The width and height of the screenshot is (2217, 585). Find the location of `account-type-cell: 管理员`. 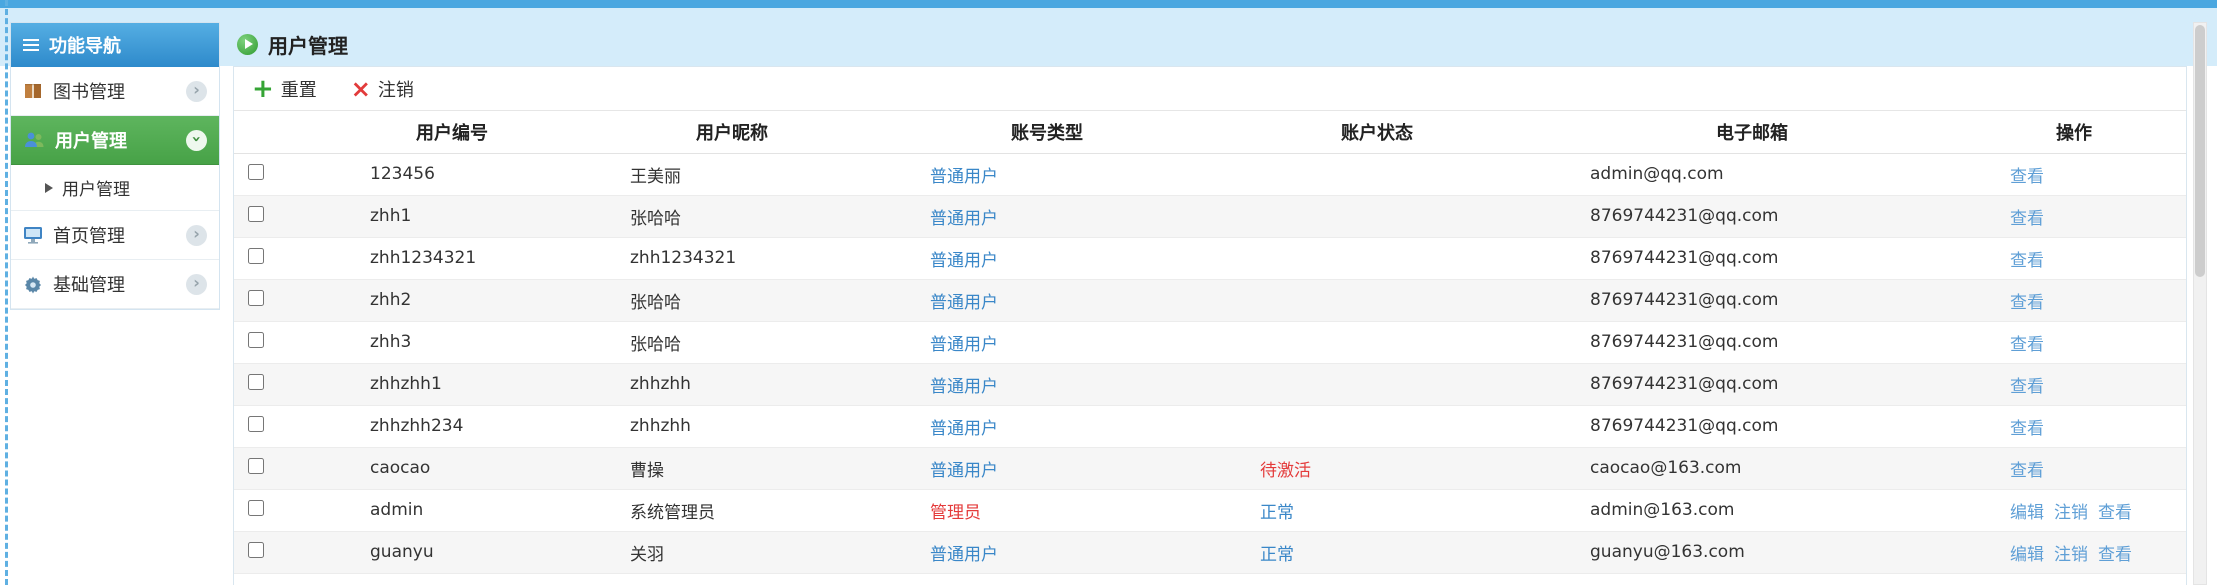

account-type-cell: 管理员 is located at coordinates (1047, 510).